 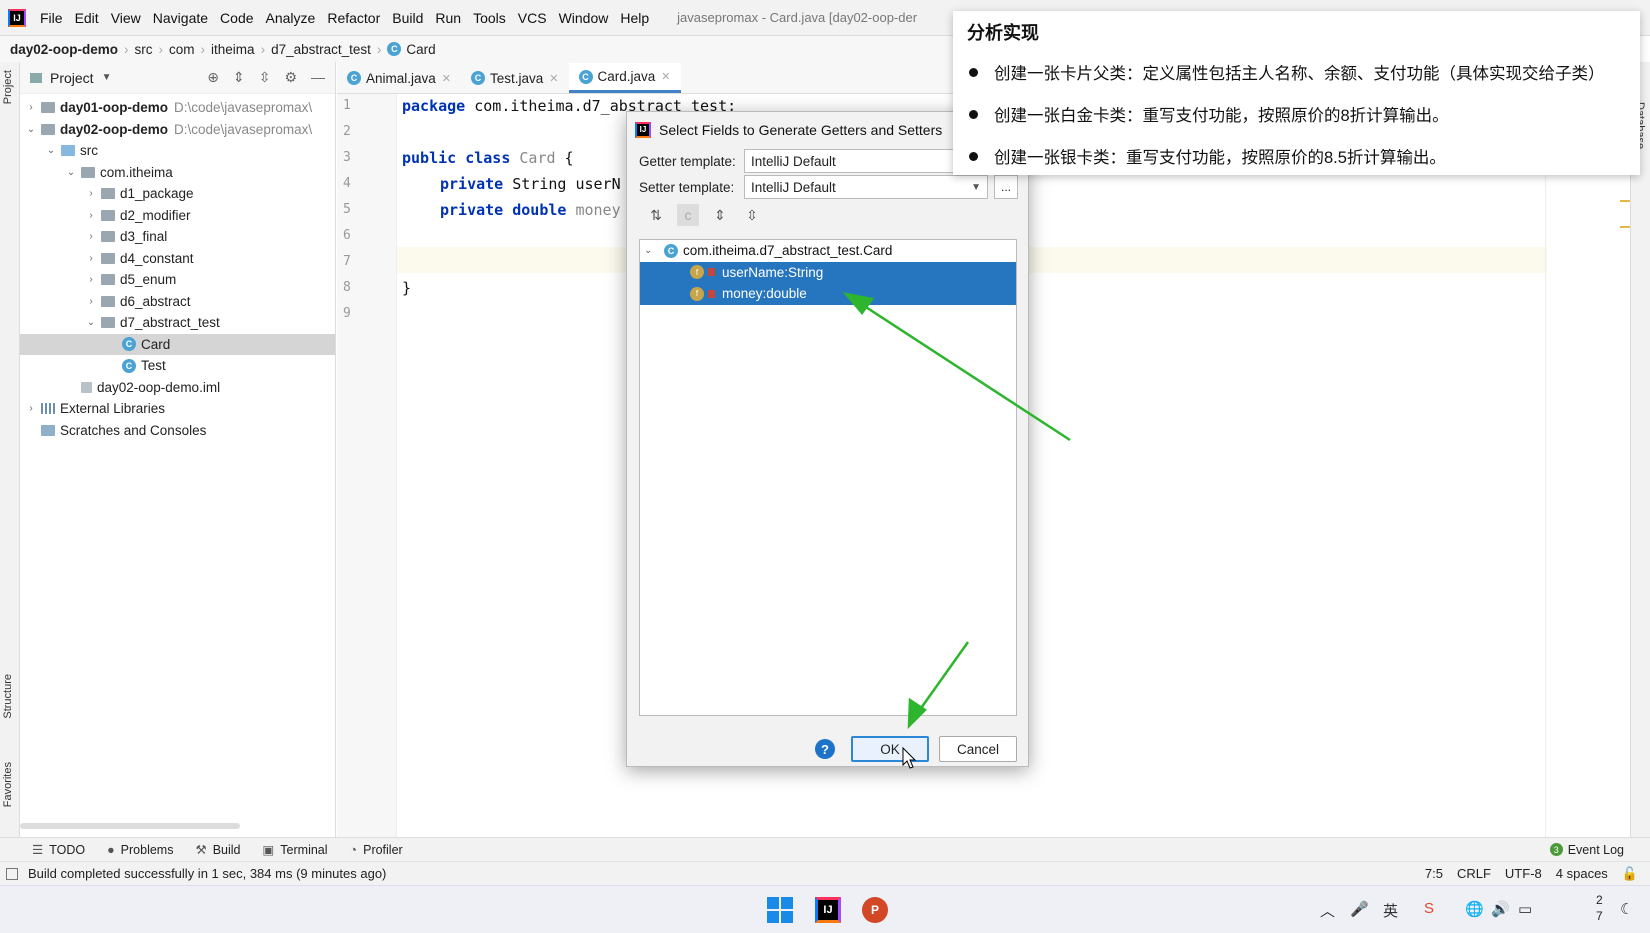 I want to click on tree-item: ⌄ src, so click(x=177, y=151).